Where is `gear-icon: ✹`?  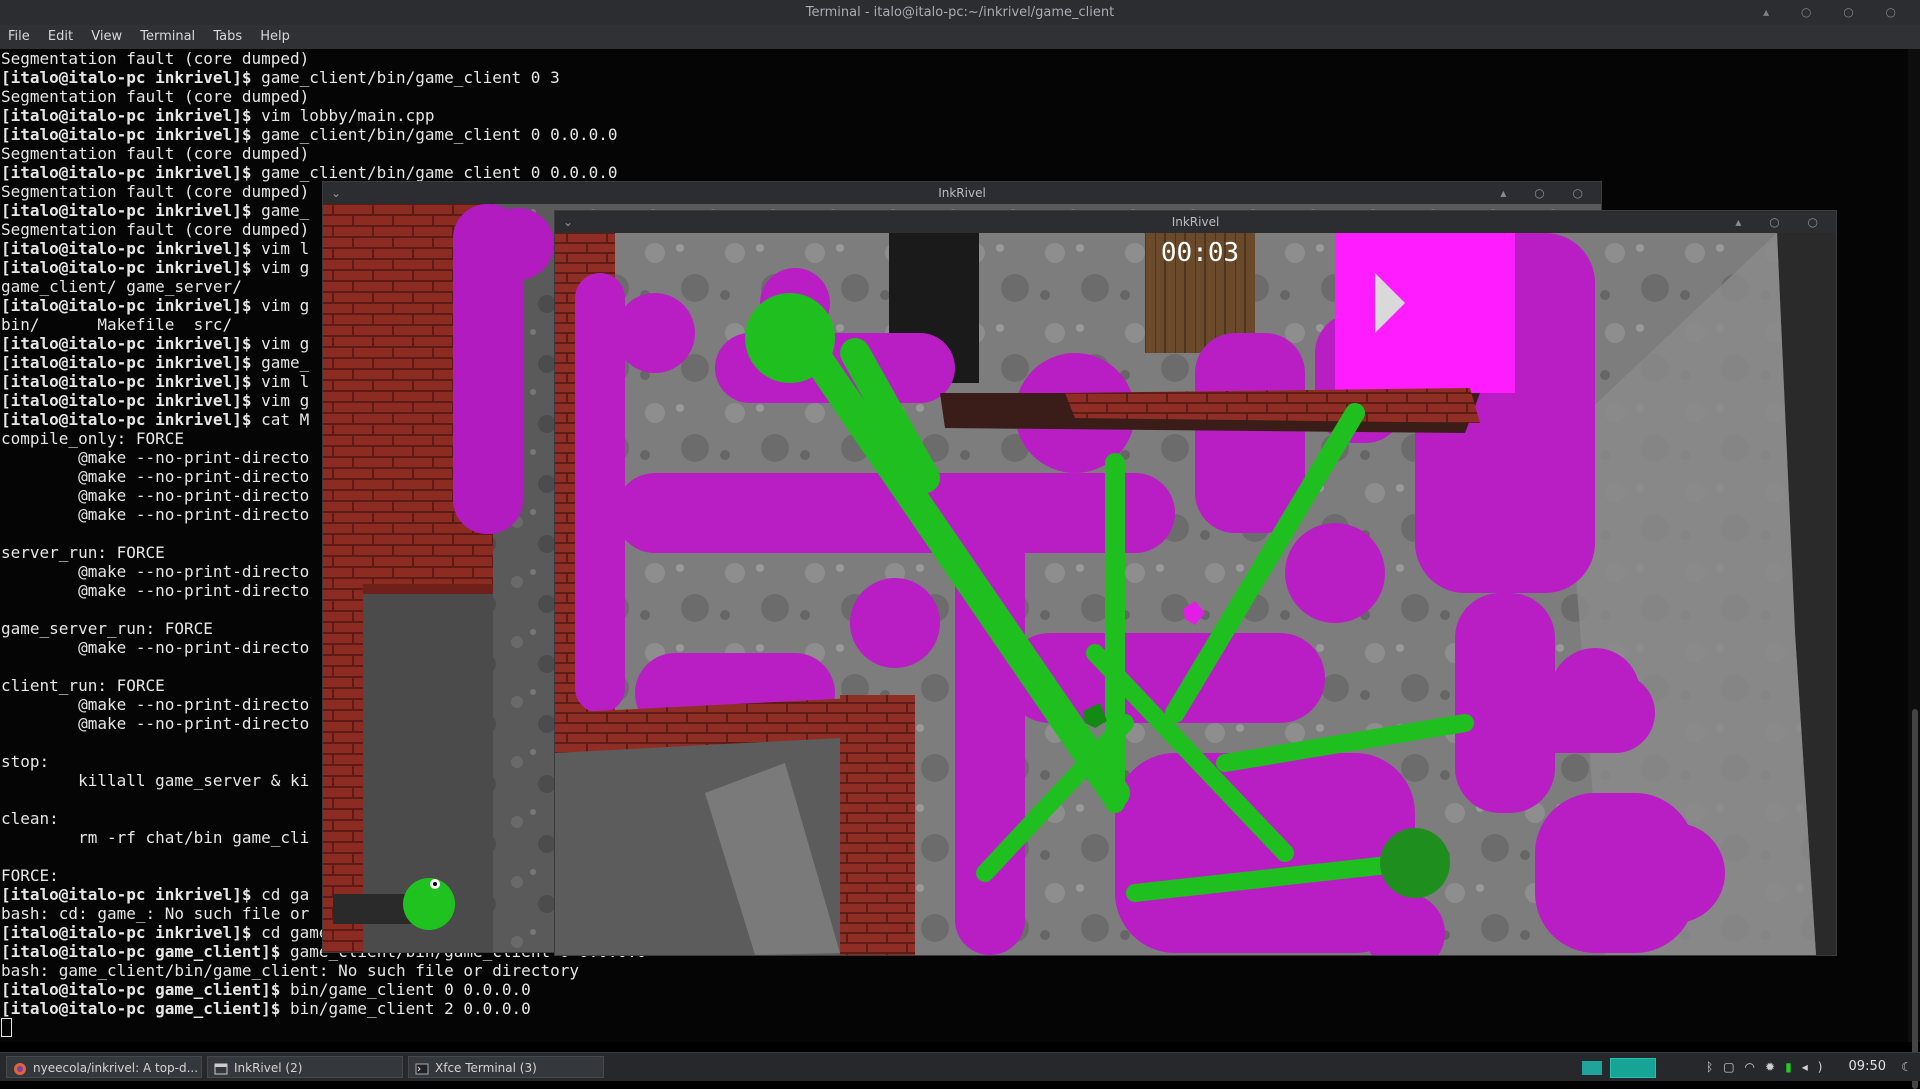
gear-icon: ✹ is located at coordinates (1775, 1067).